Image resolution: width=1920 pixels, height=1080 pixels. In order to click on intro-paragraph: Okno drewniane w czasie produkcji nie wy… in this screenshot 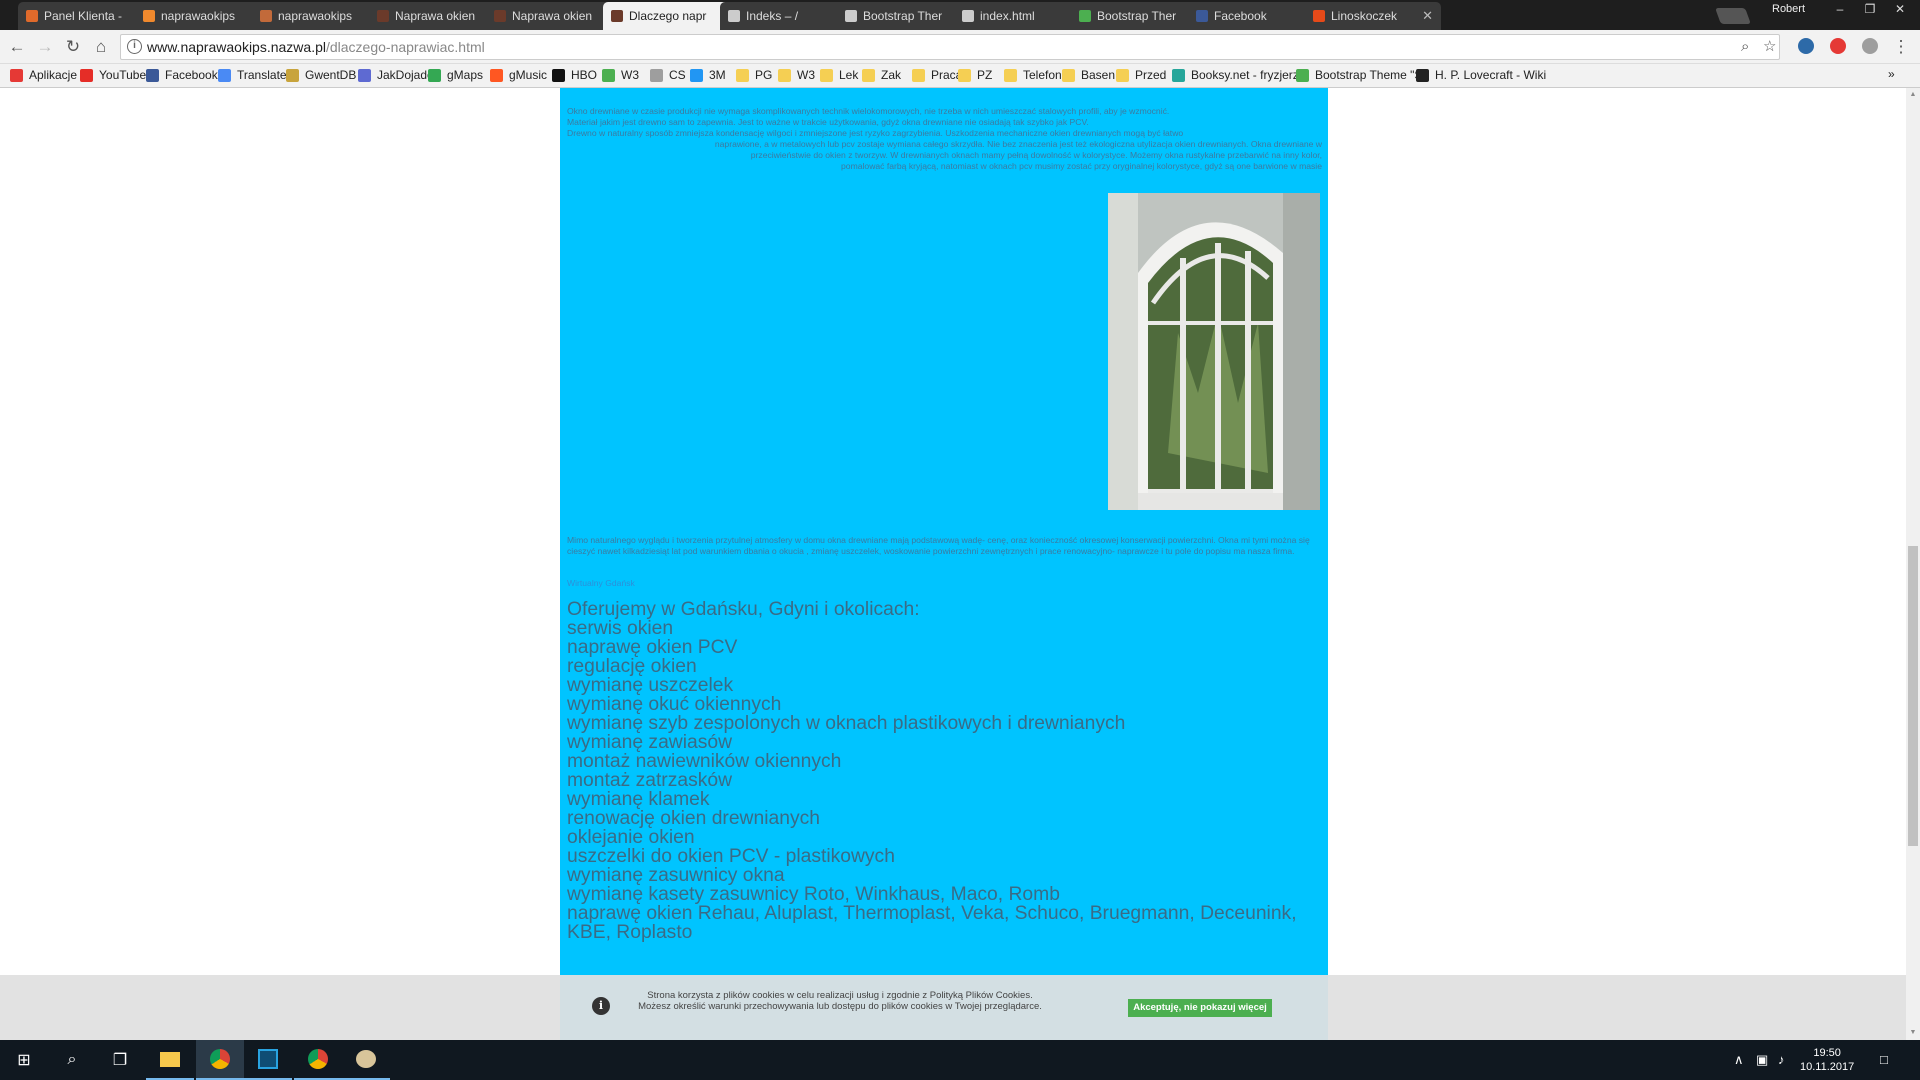, I will do `click(944, 139)`.